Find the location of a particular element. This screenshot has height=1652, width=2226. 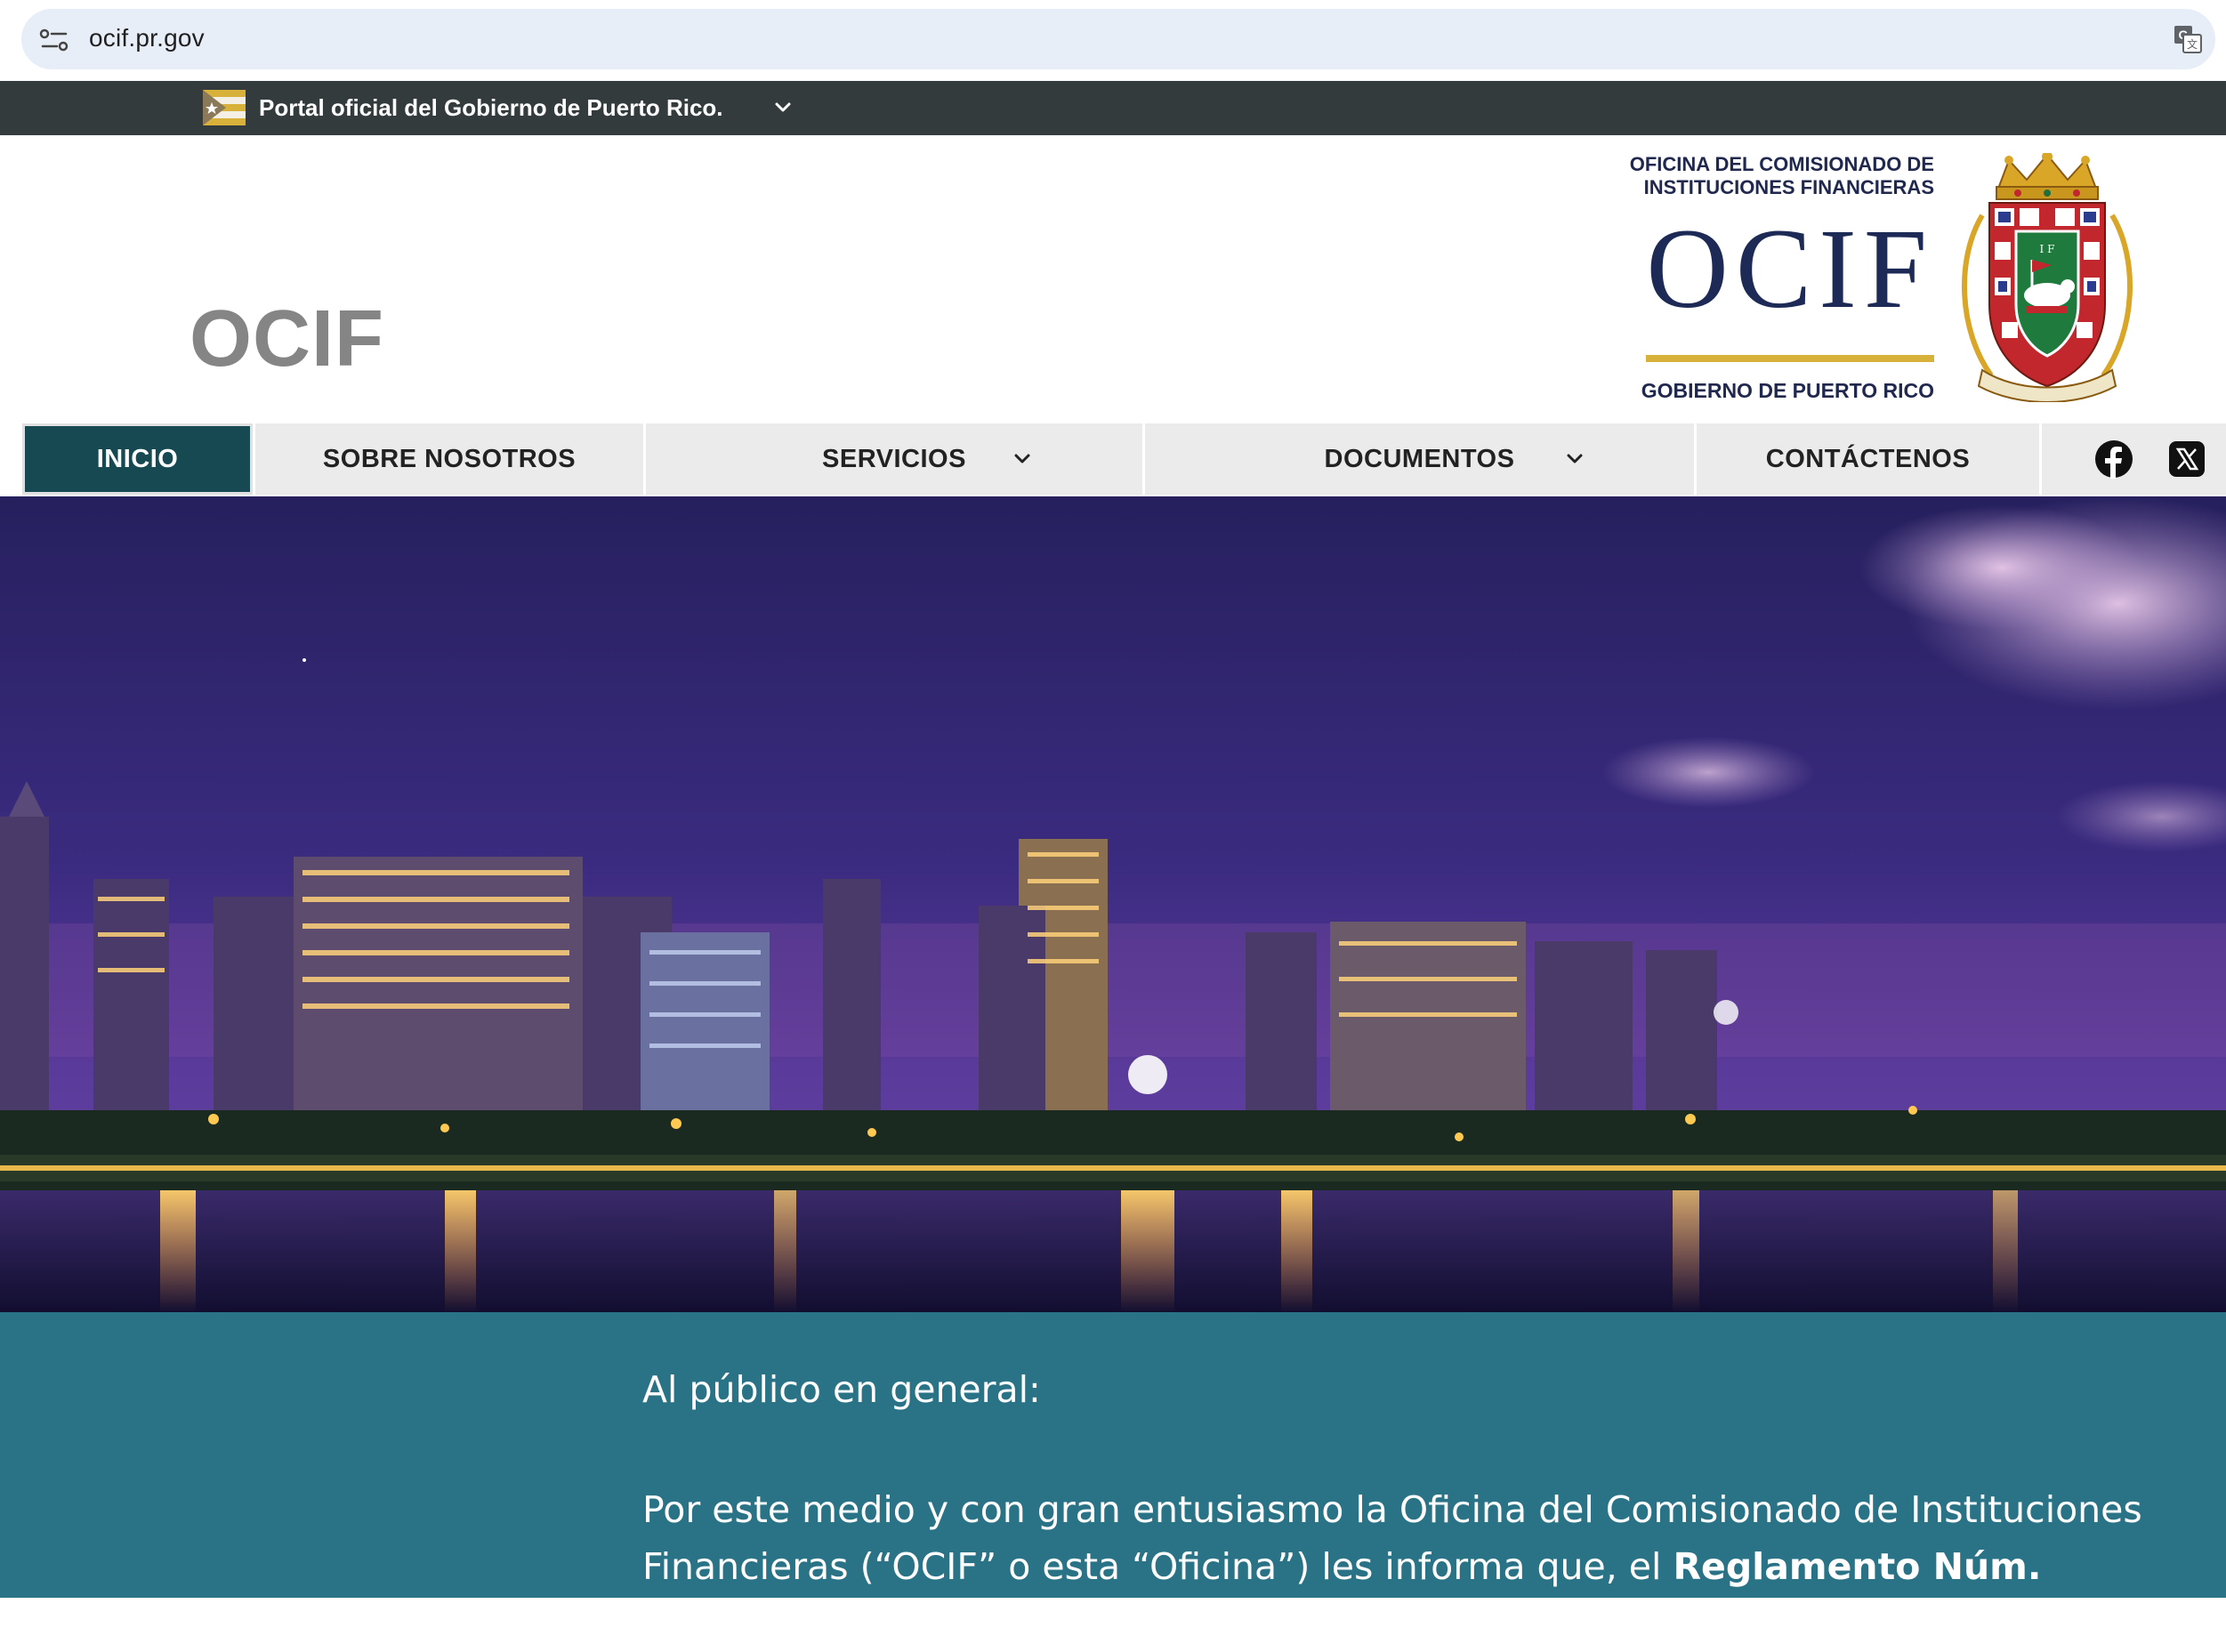

nav-sobre-nosotros: SOBRE NOSOTROS is located at coordinates (449, 459).